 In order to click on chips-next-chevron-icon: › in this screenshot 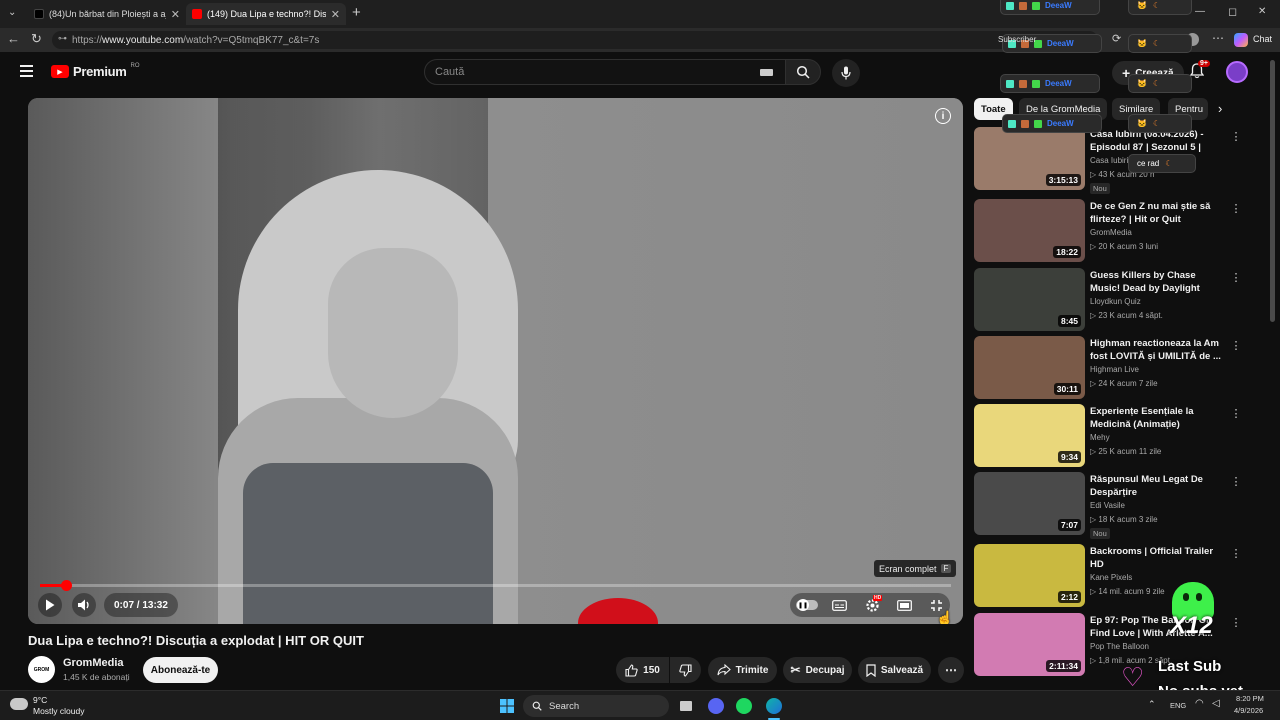, I will do `click(1220, 108)`.